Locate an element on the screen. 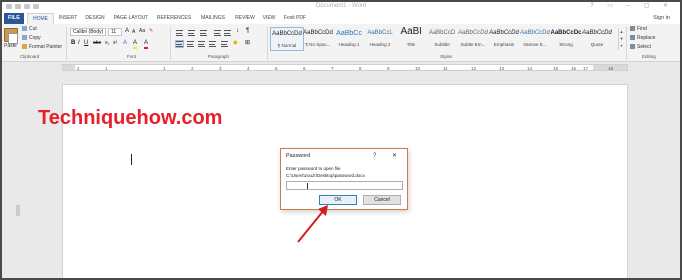  brush-icon is located at coordinates (24, 46).